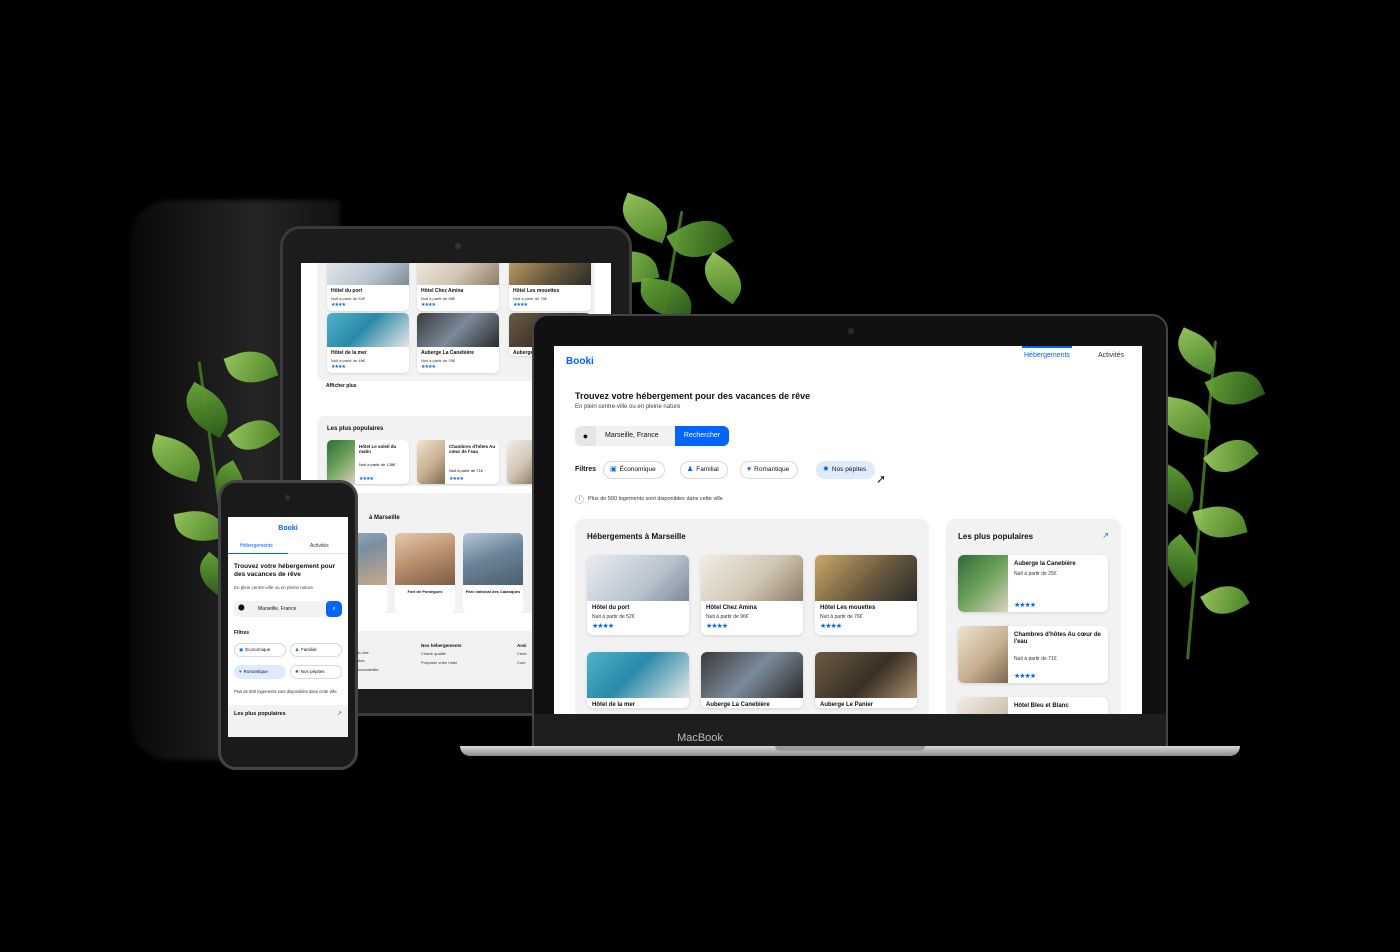  Describe the element at coordinates (441, 654) in the screenshot. I see `footer-link: Charte qualité` at that location.